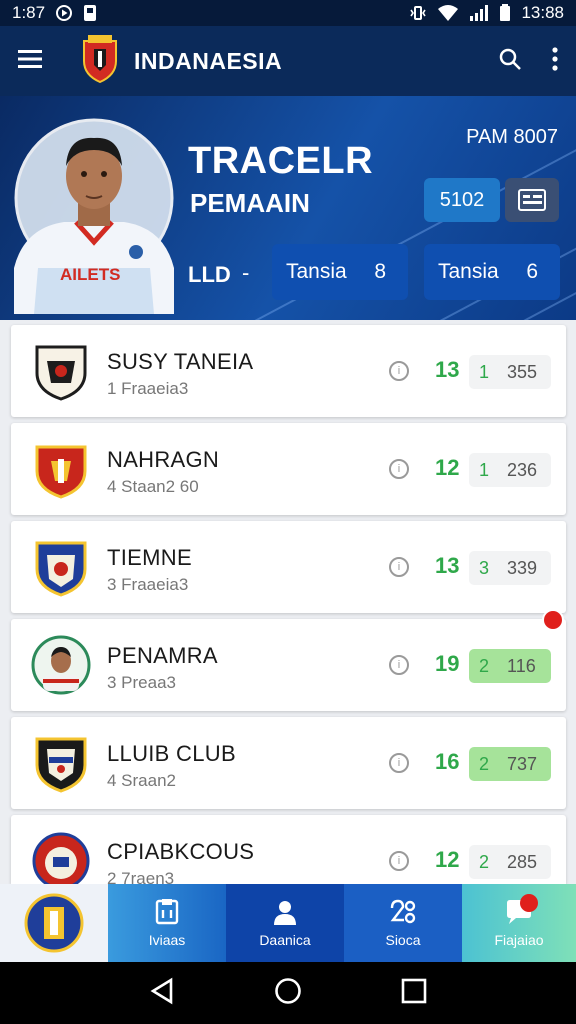  I want to click on status-time-left: 1:87, so click(29, 12).